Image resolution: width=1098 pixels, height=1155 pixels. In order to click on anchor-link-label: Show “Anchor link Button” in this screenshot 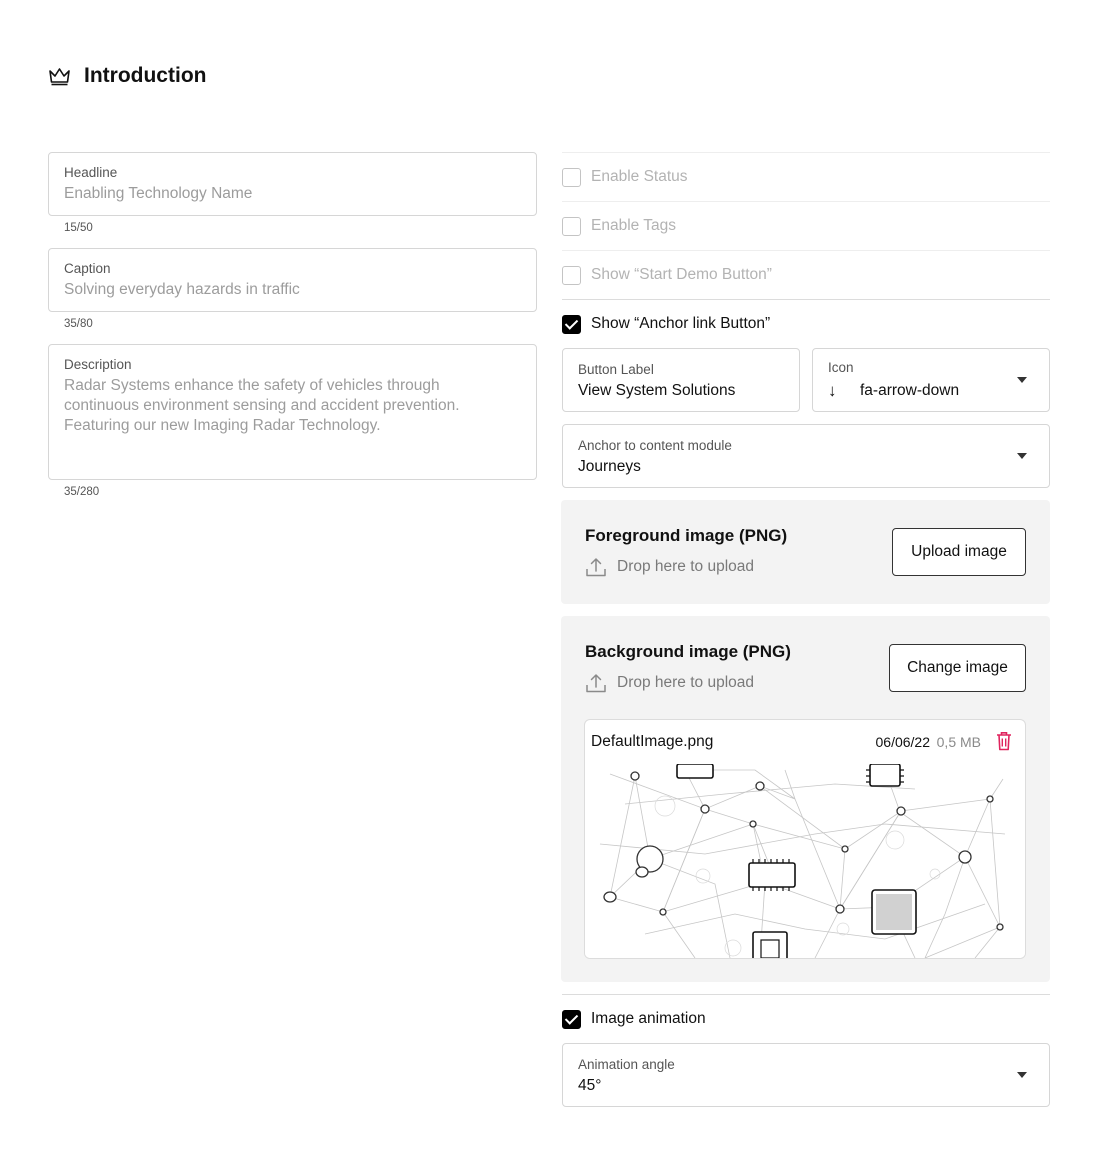, I will do `click(681, 323)`.